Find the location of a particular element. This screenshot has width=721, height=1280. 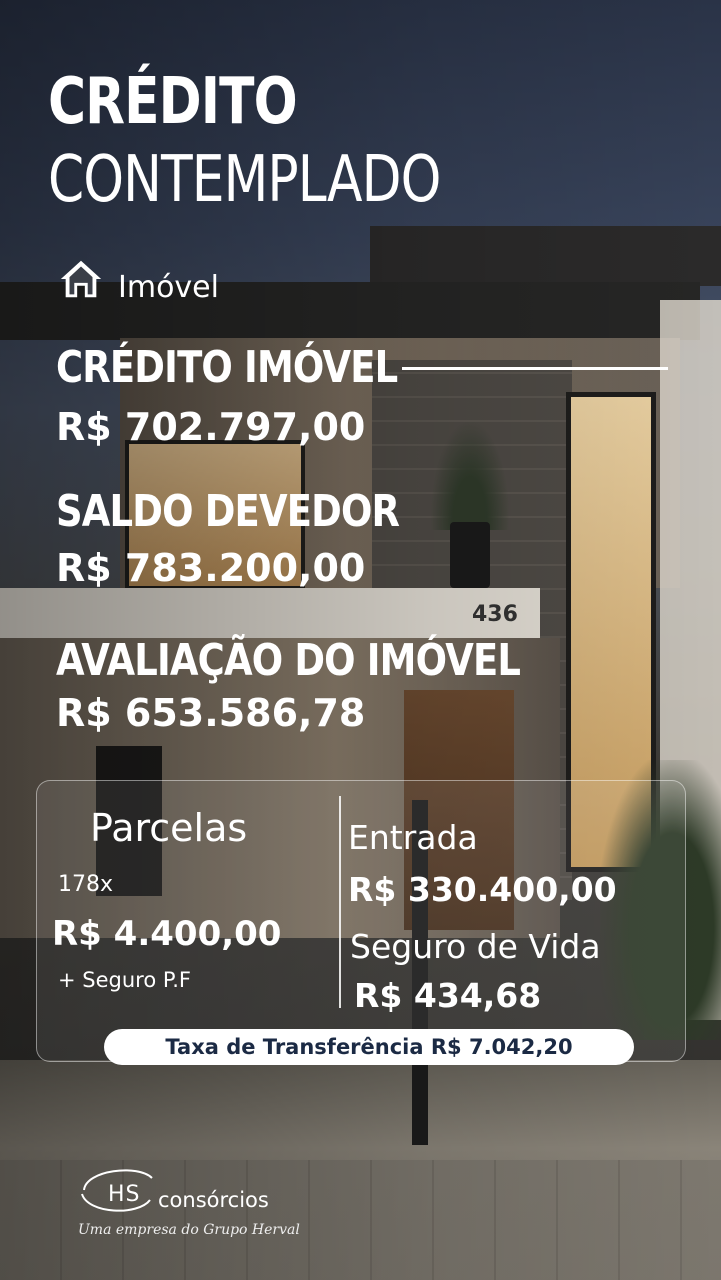

home-icon is located at coordinates (81, 281).